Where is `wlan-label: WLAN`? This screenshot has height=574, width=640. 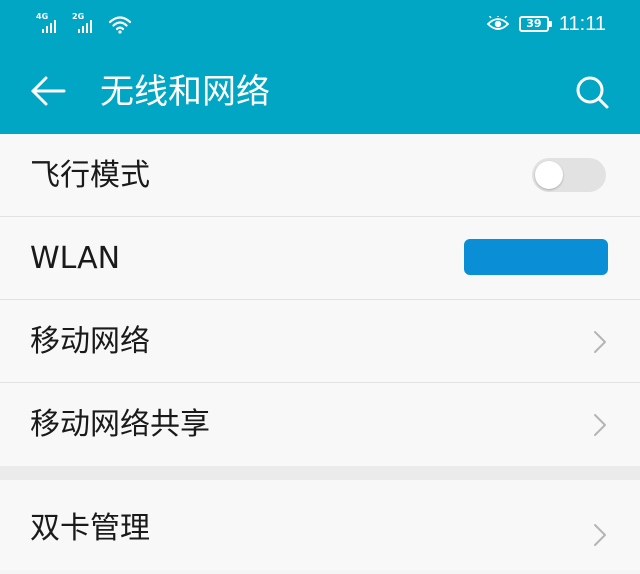
wlan-label: WLAN is located at coordinates (75, 258).